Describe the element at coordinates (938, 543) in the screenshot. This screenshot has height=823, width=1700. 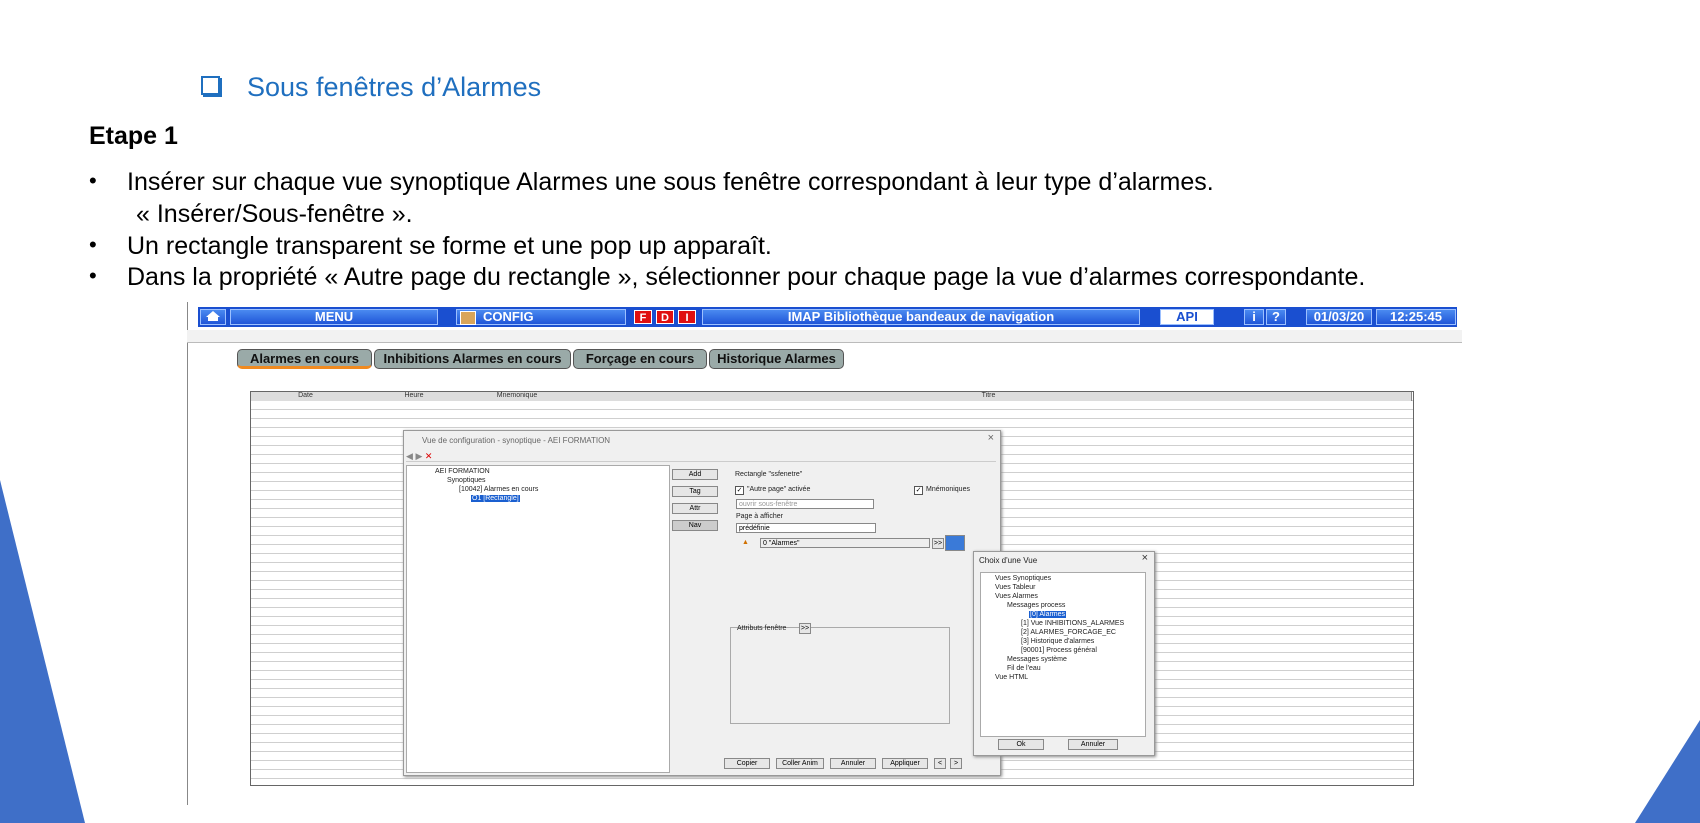
I see `expand-button: >>` at that location.